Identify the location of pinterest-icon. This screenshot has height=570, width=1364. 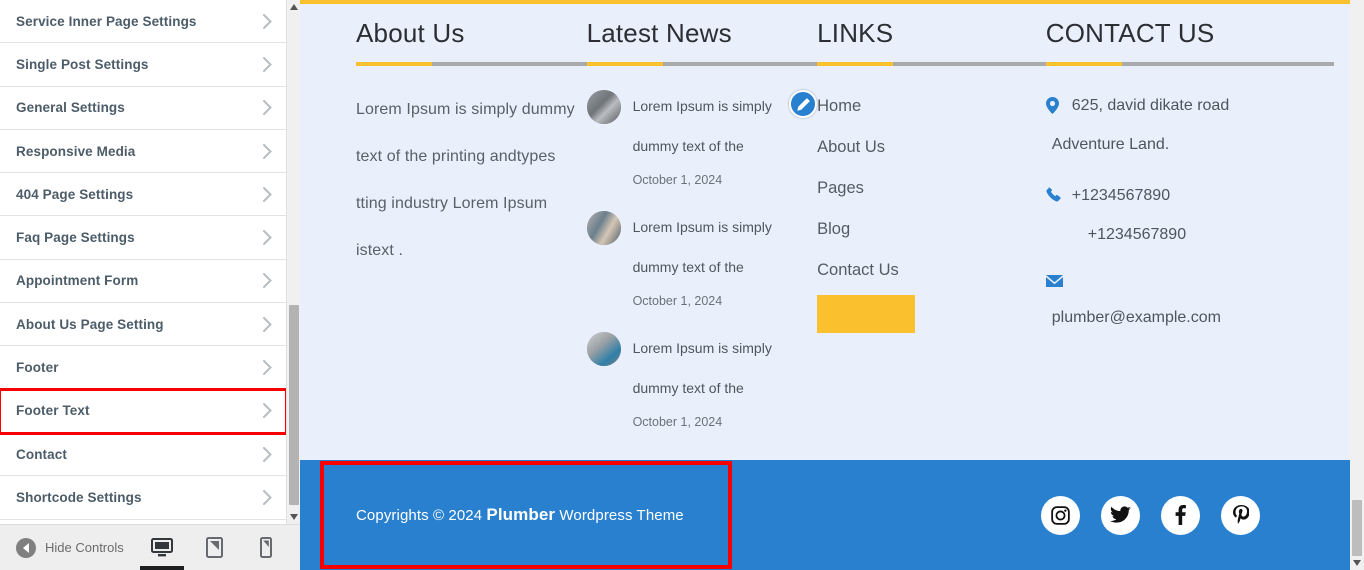
(1240, 515).